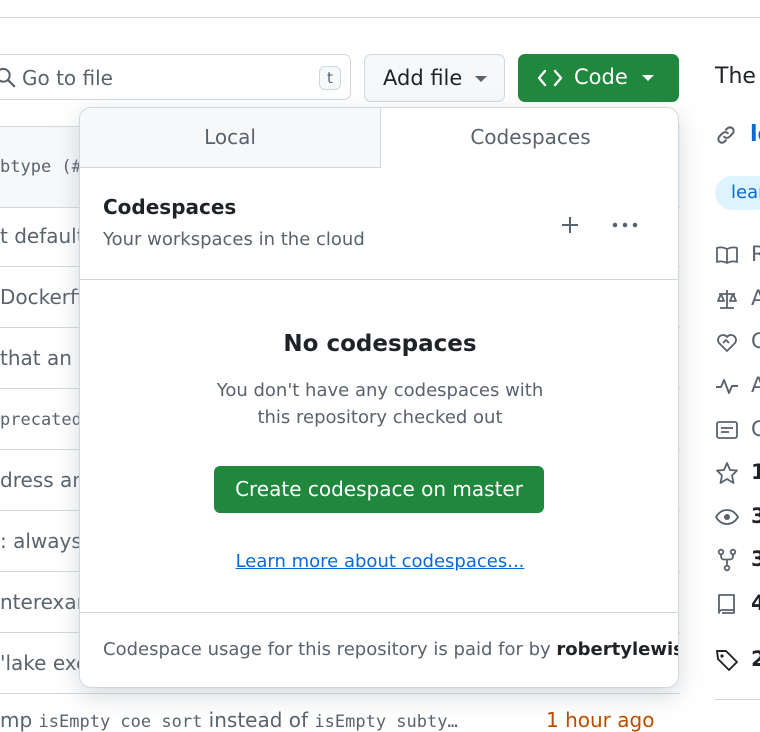  What do you see at coordinates (735, 76) in the screenshot?
I see `about-title: The` at bounding box center [735, 76].